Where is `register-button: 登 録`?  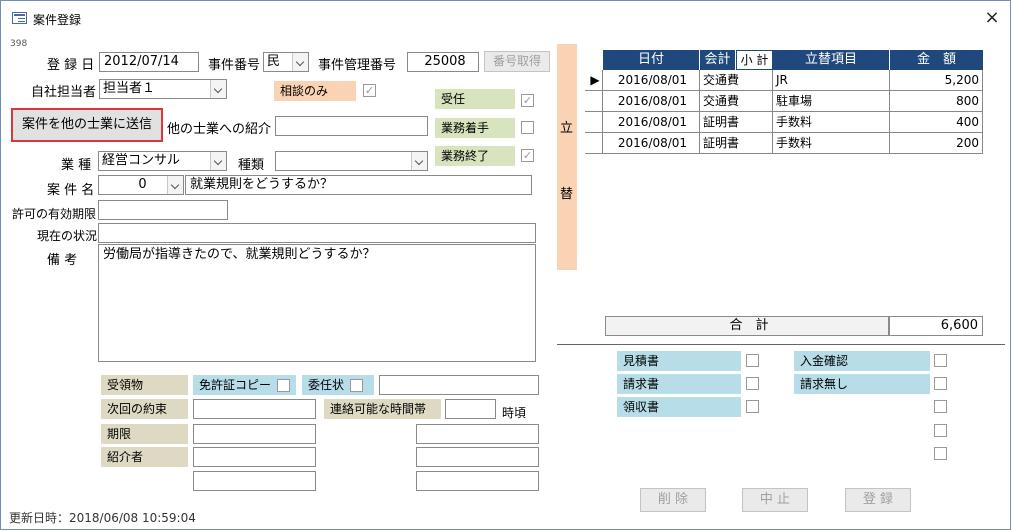 register-button: 登 録 is located at coordinates (878, 500).